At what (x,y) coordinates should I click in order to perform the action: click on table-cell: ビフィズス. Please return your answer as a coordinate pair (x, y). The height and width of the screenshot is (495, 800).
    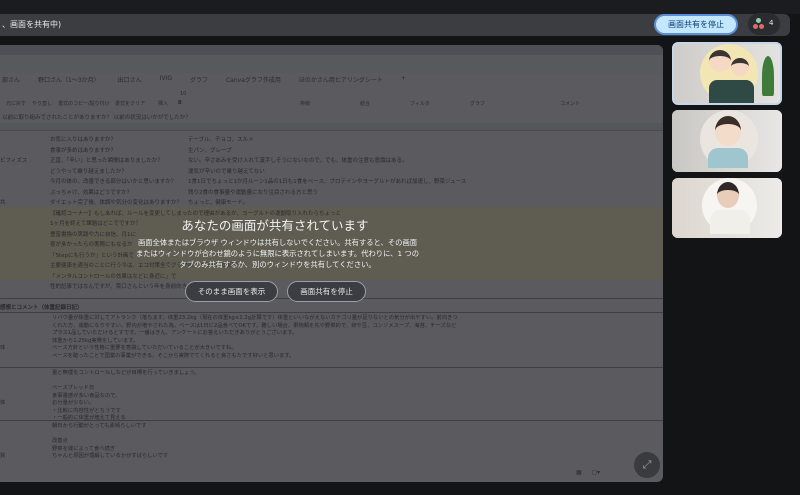
    Looking at the image, I should click on (13, 160).